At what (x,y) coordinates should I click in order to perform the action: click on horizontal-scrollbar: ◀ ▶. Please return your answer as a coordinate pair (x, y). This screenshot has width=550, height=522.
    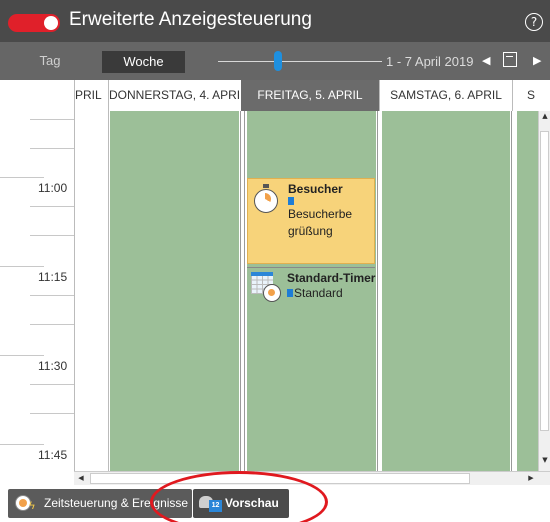
    Looking at the image, I should click on (312, 478).